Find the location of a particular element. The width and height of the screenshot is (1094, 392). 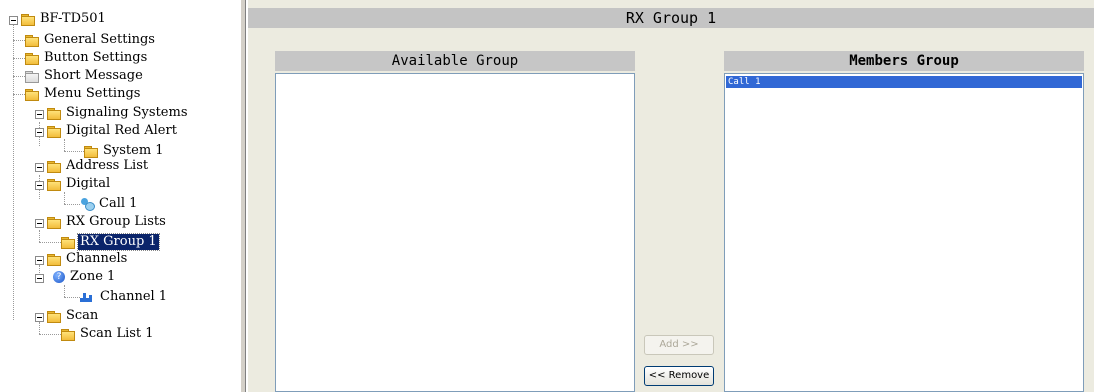

tree-node-general-settings: General Settings is located at coordinates (91, 40).